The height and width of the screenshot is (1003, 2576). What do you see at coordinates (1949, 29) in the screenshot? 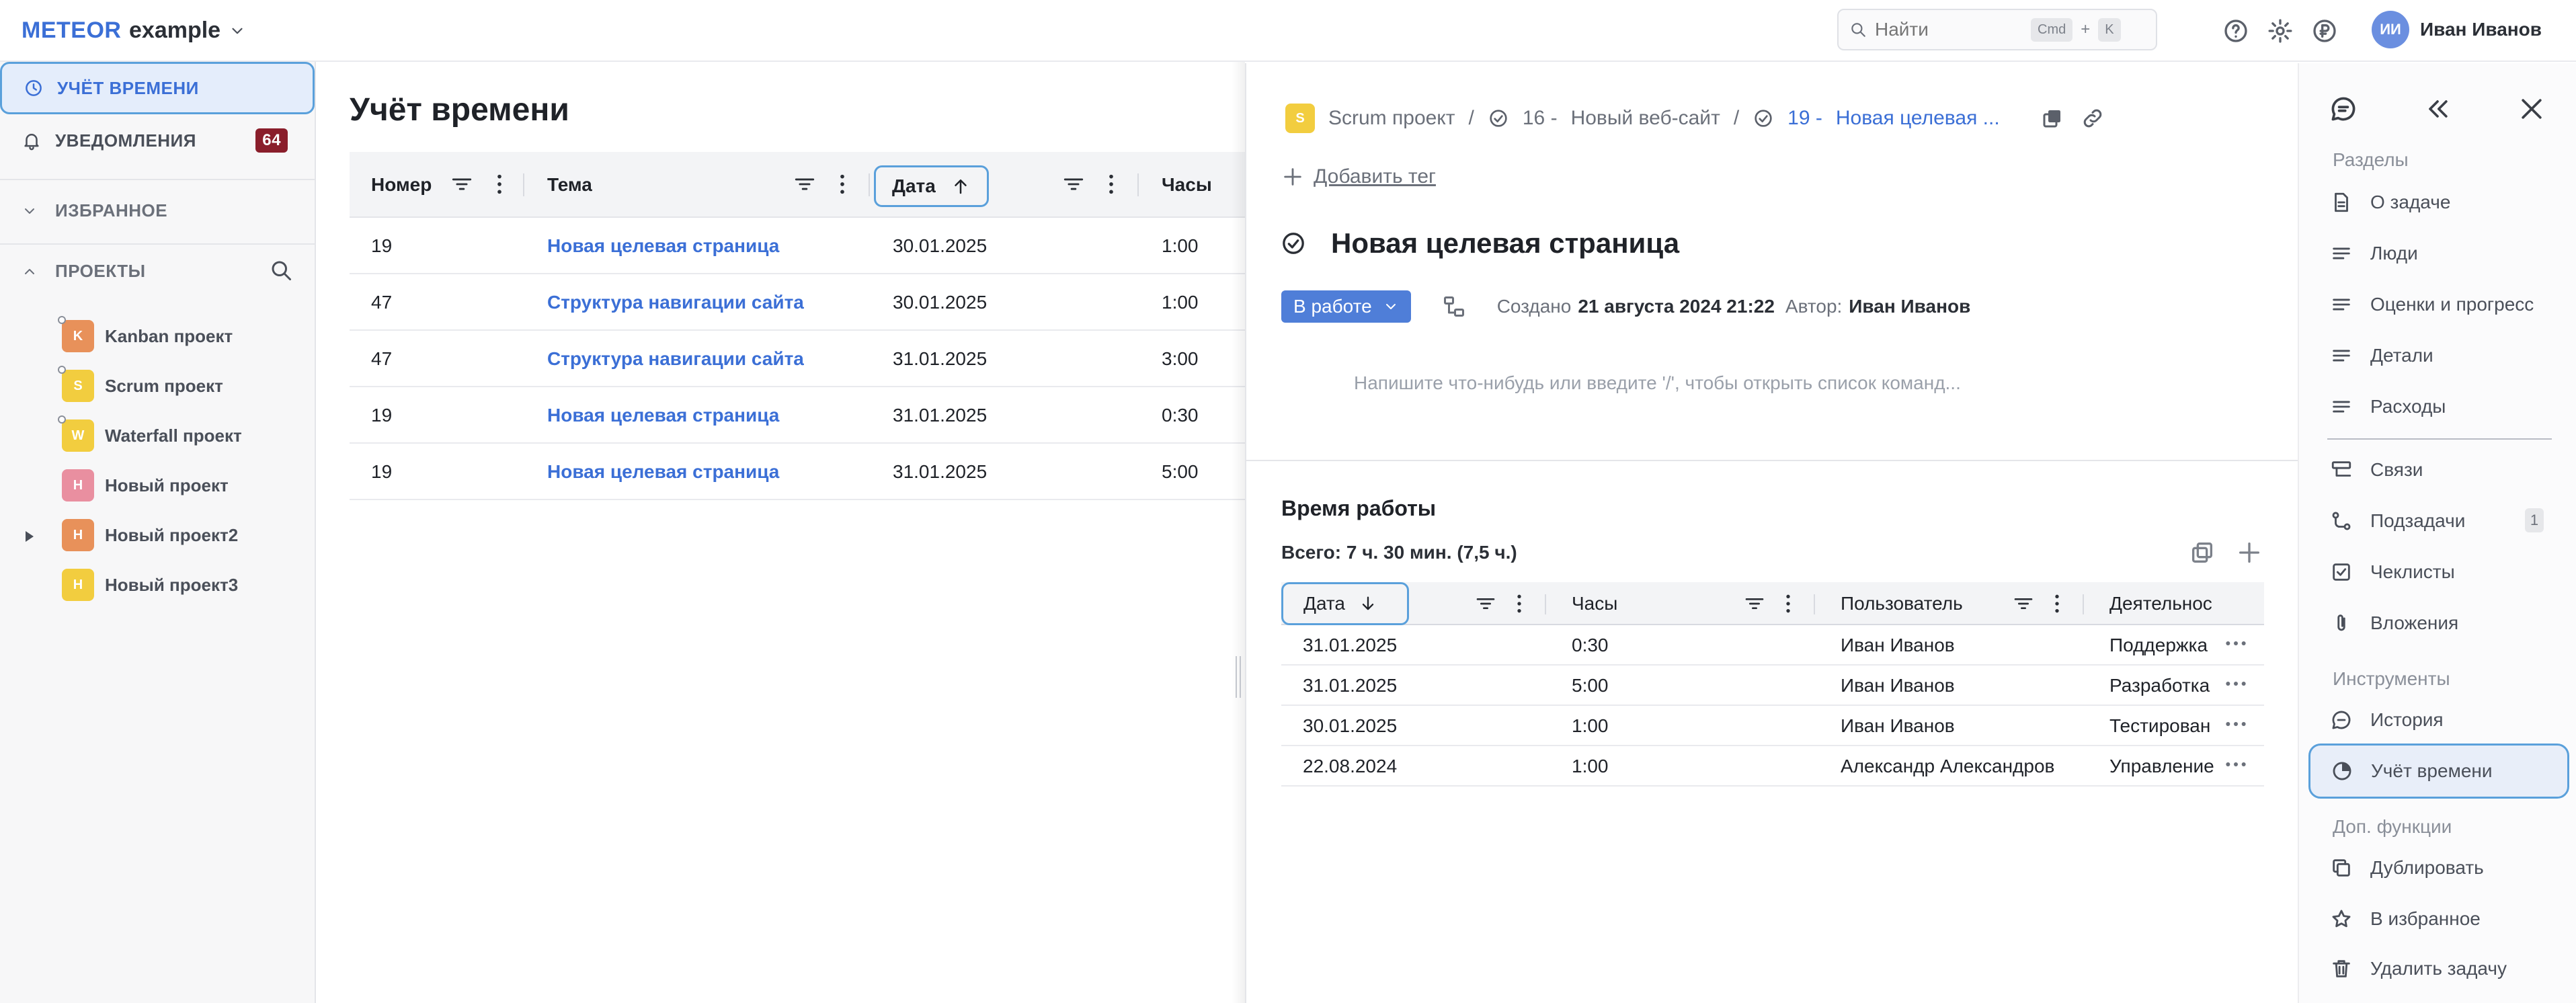
I see `search-input` at bounding box center [1949, 29].